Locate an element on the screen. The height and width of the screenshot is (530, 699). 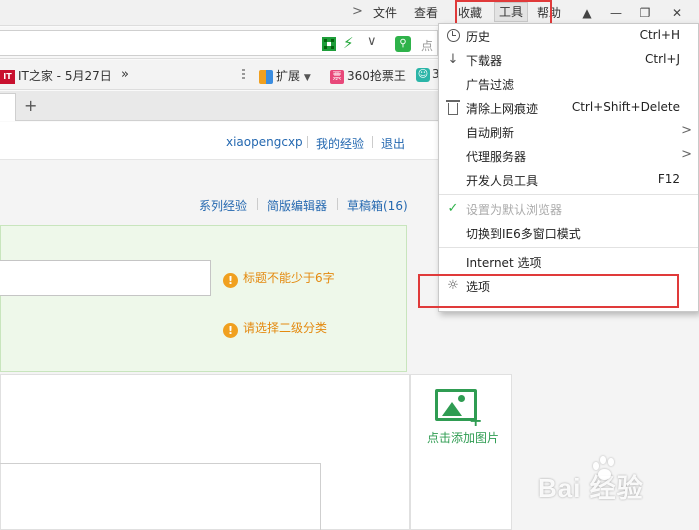
menu-item-devtools: 开发人员工具 F12 is located at coordinates (568, 180).